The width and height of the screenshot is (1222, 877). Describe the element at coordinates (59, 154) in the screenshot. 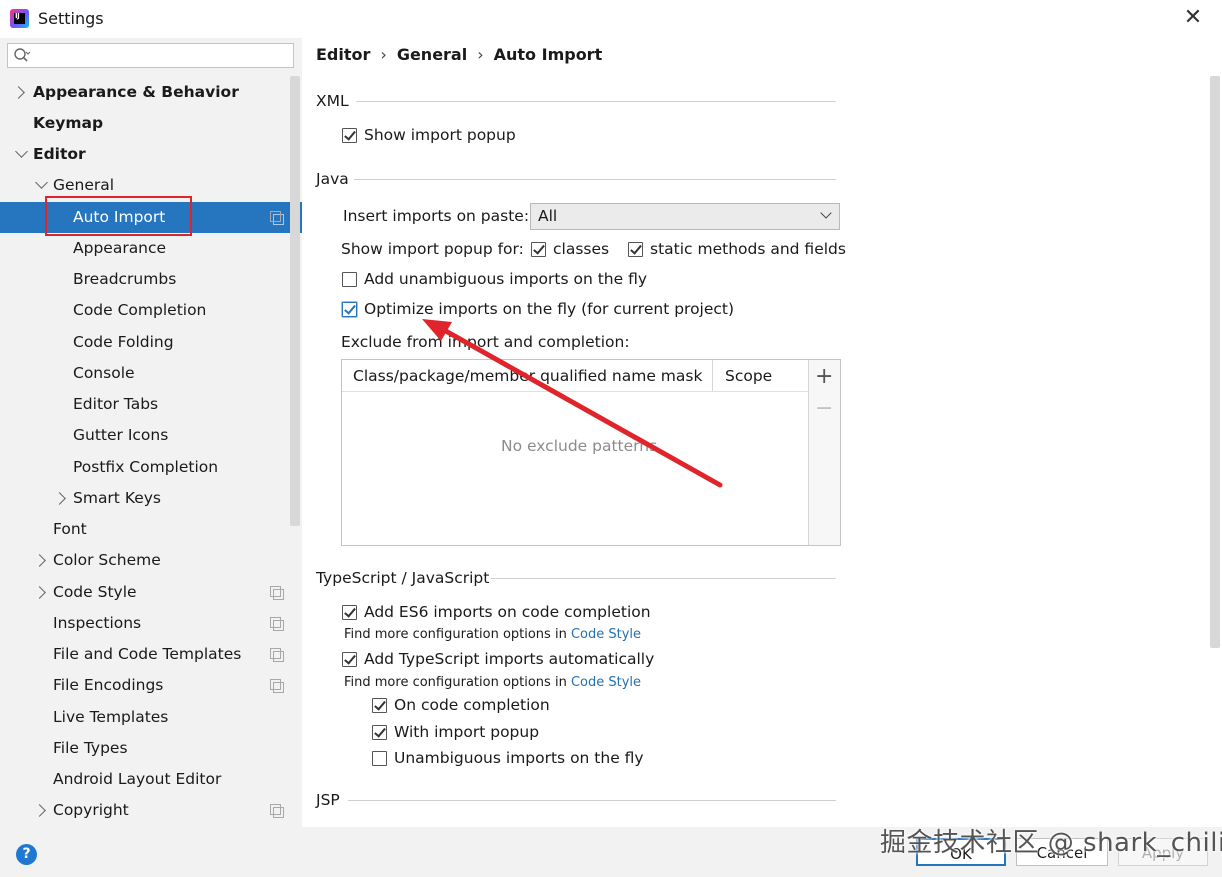

I see `tree-item-editor: Editor` at that location.